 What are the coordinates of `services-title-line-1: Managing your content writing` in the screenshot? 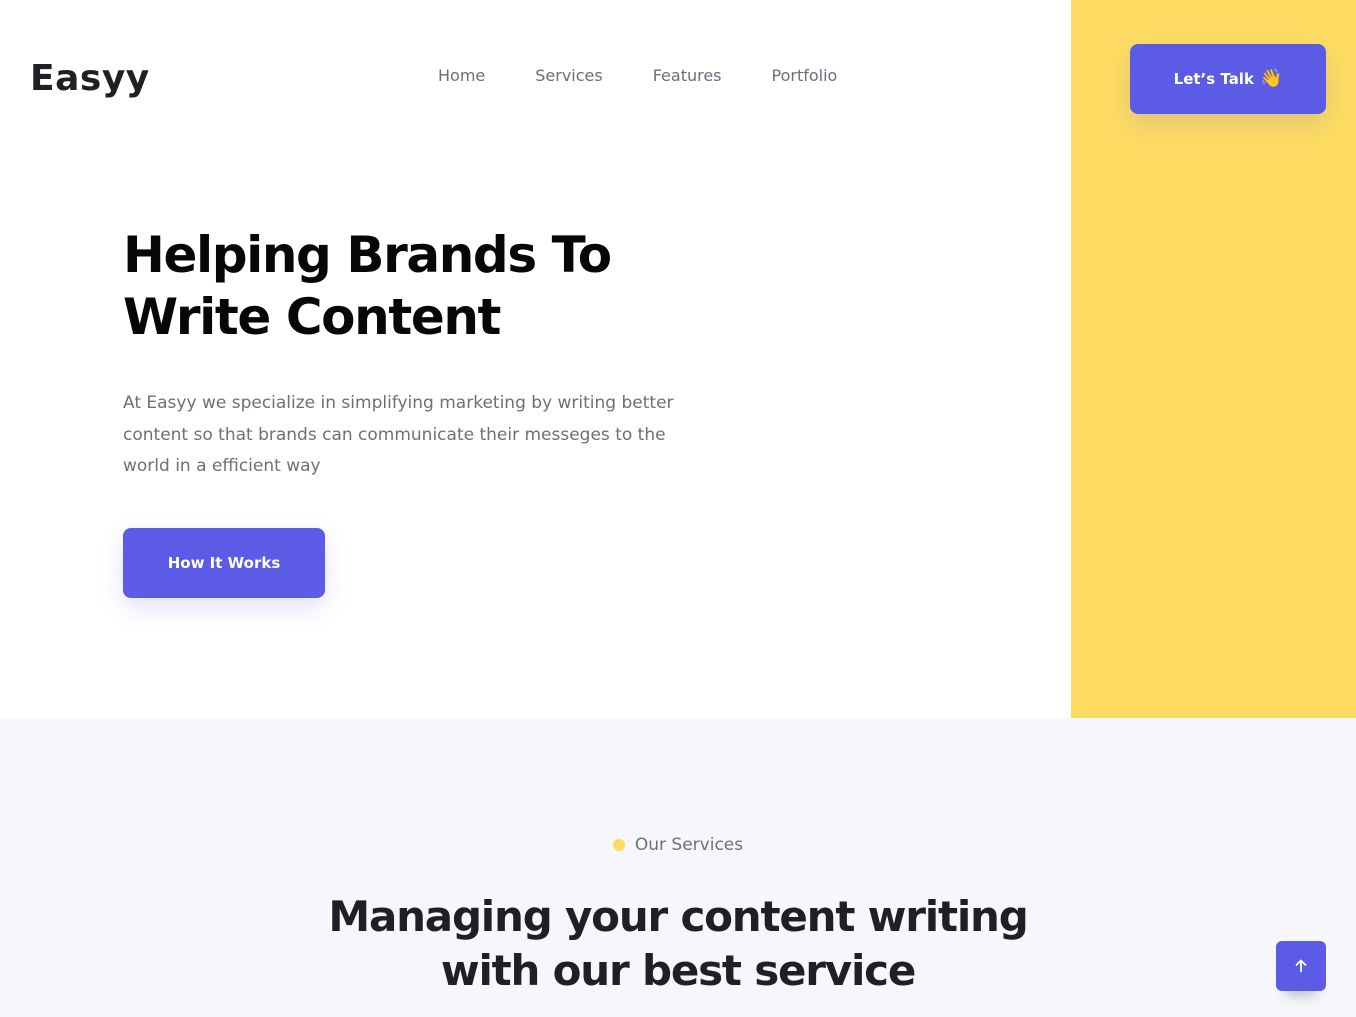 It's located at (678, 916).